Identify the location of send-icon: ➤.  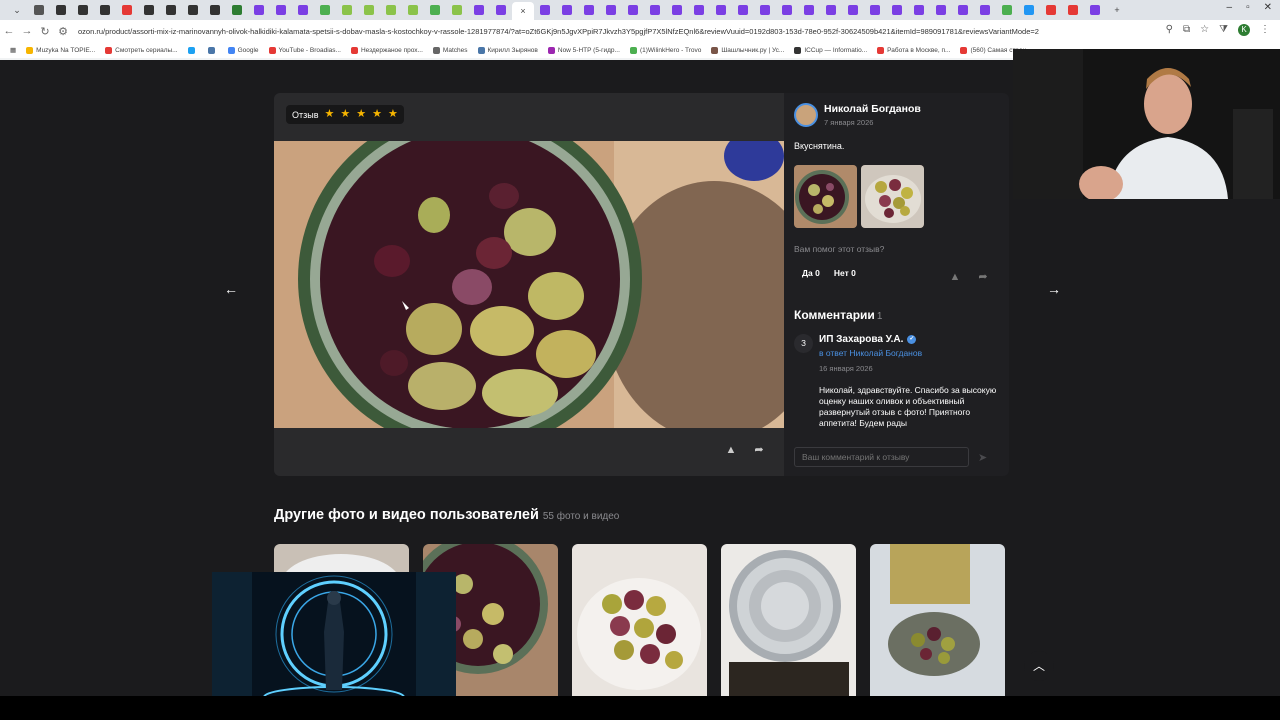
(982, 457).